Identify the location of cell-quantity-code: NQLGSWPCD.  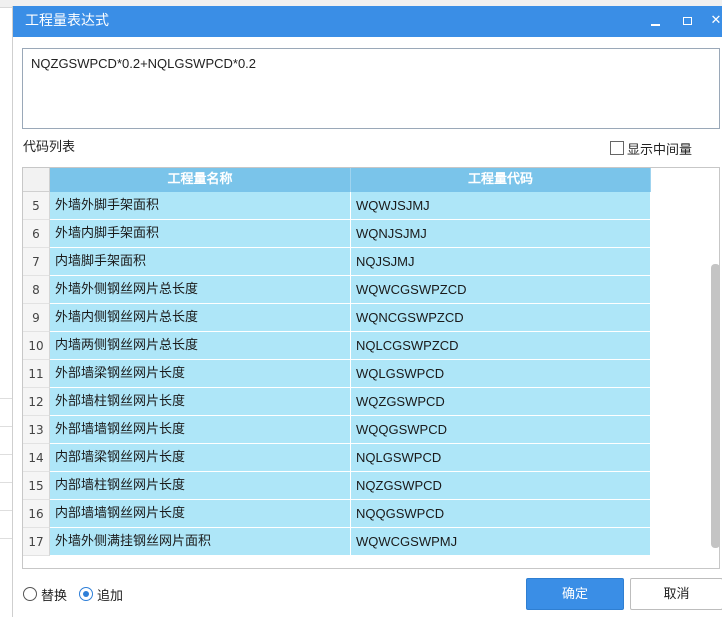
(501, 458).